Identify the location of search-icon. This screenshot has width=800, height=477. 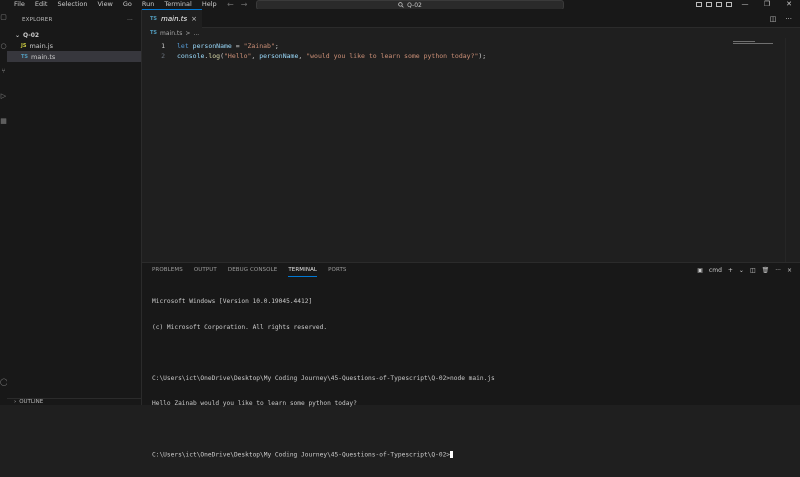
(401, 5).